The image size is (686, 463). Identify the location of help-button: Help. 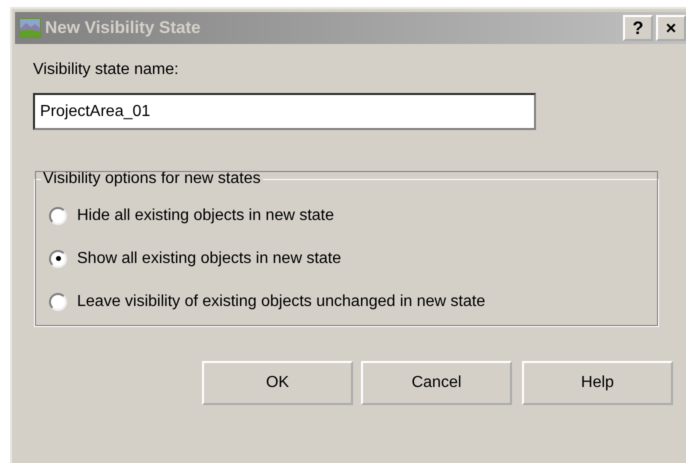
(597, 383).